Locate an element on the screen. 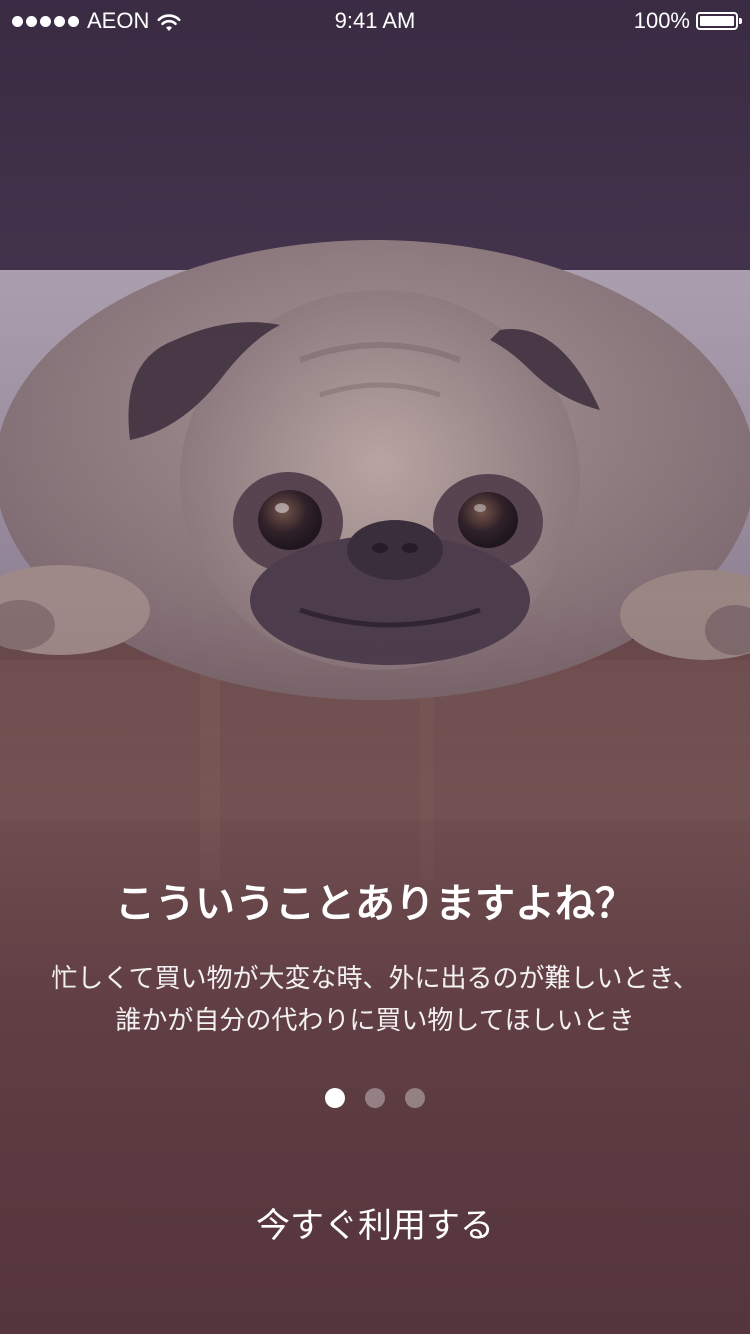 The width and height of the screenshot is (750, 1334). battery-icon is located at coordinates (719, 21).